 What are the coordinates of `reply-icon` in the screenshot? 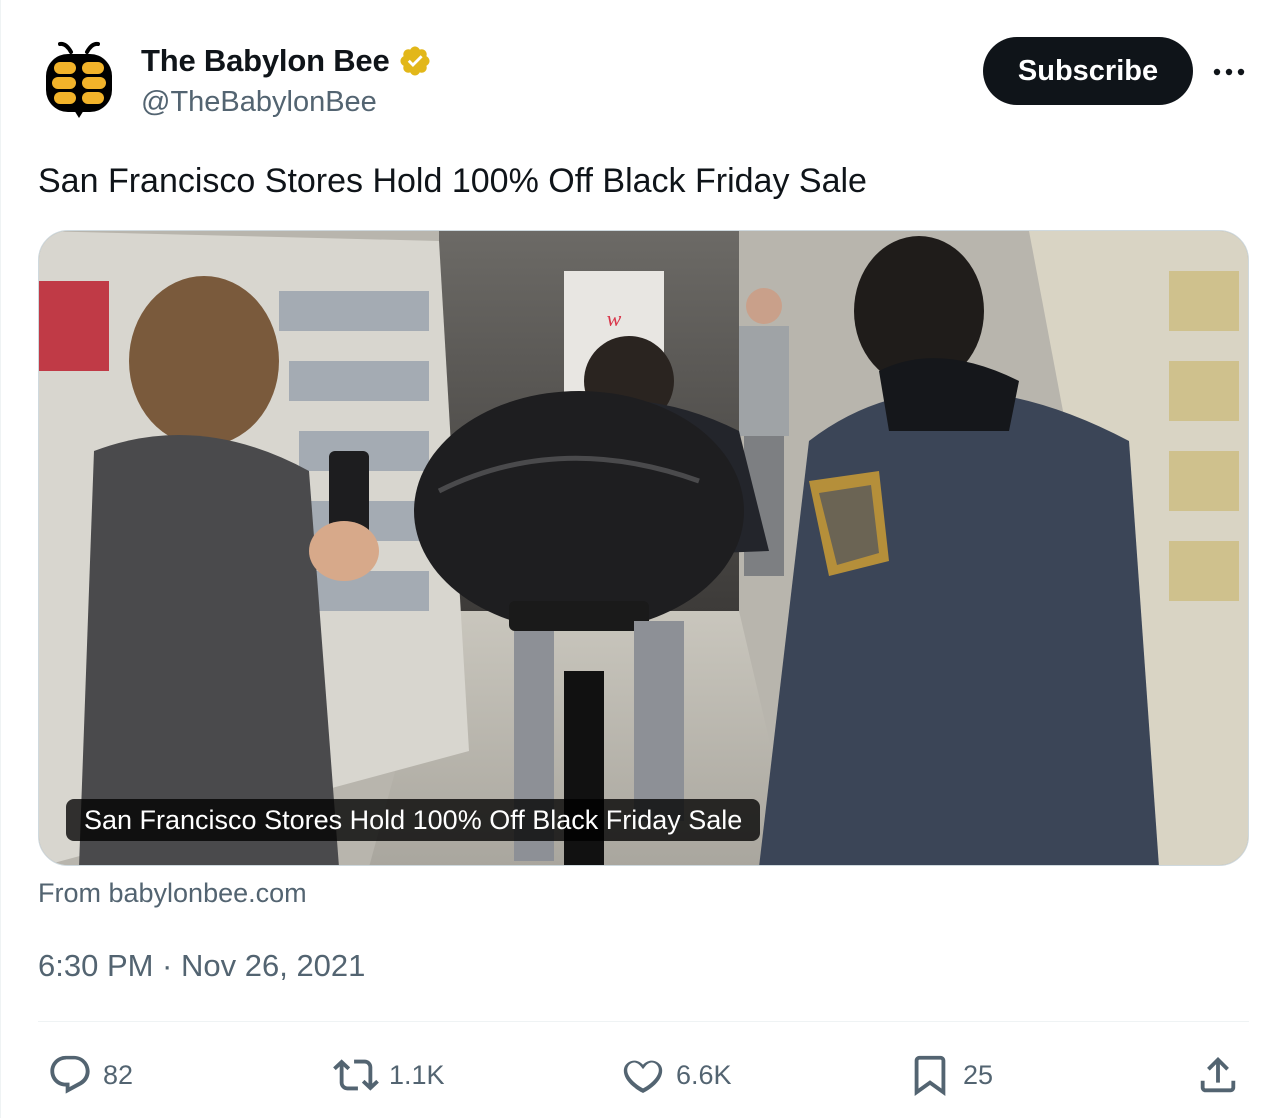 It's located at (70, 1074).